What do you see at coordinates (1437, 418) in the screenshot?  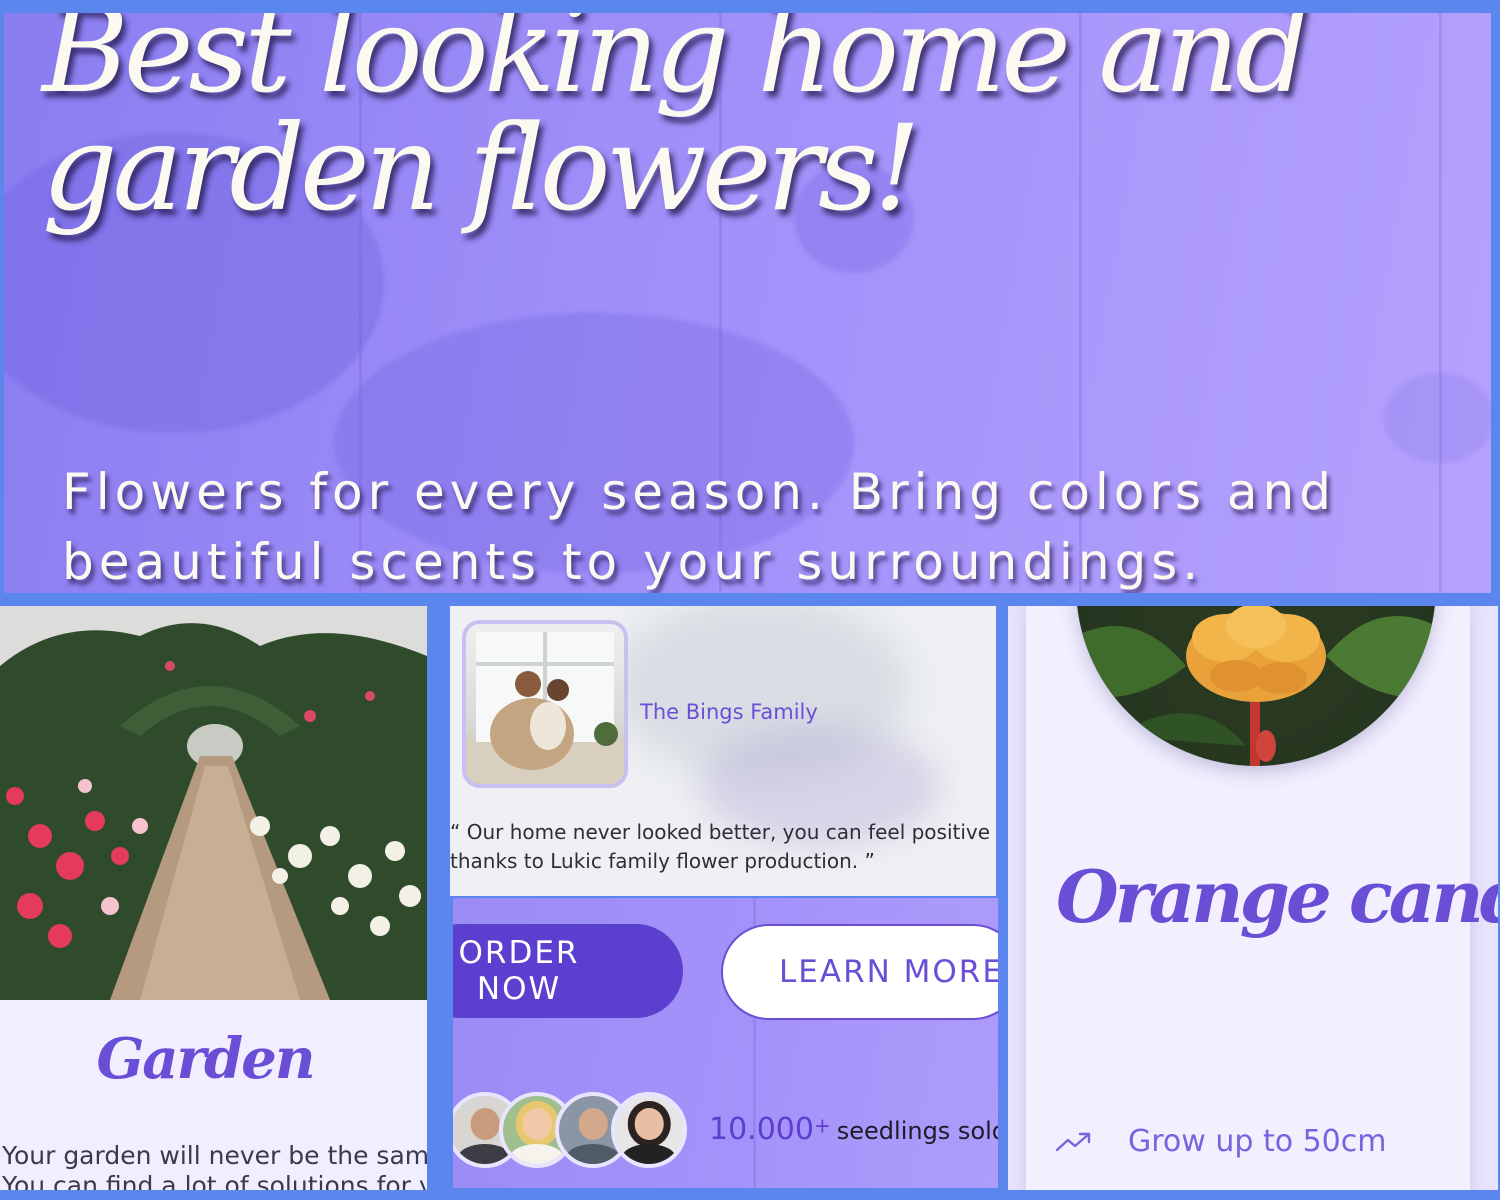 I see `flower-shadow` at bounding box center [1437, 418].